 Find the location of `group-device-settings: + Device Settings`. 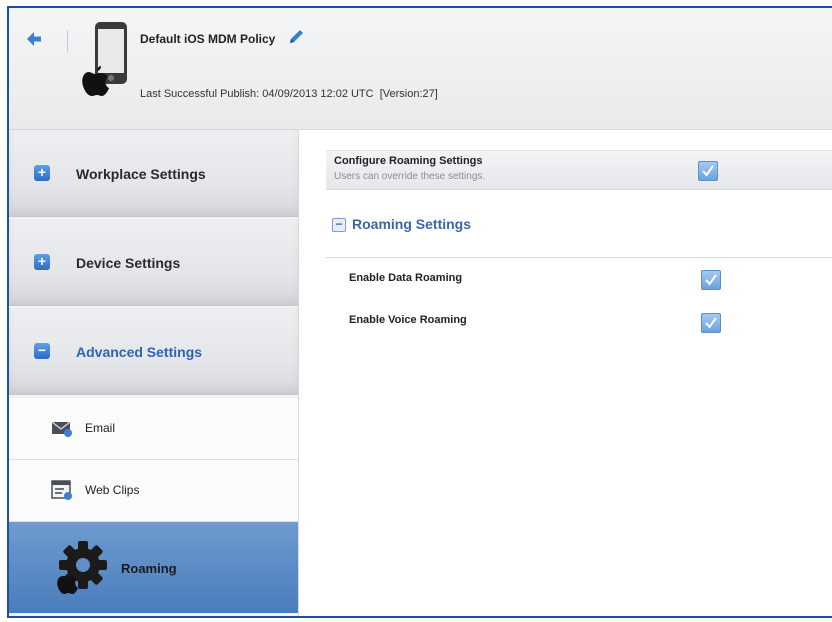

group-device-settings: + Device Settings is located at coordinates (153, 262).